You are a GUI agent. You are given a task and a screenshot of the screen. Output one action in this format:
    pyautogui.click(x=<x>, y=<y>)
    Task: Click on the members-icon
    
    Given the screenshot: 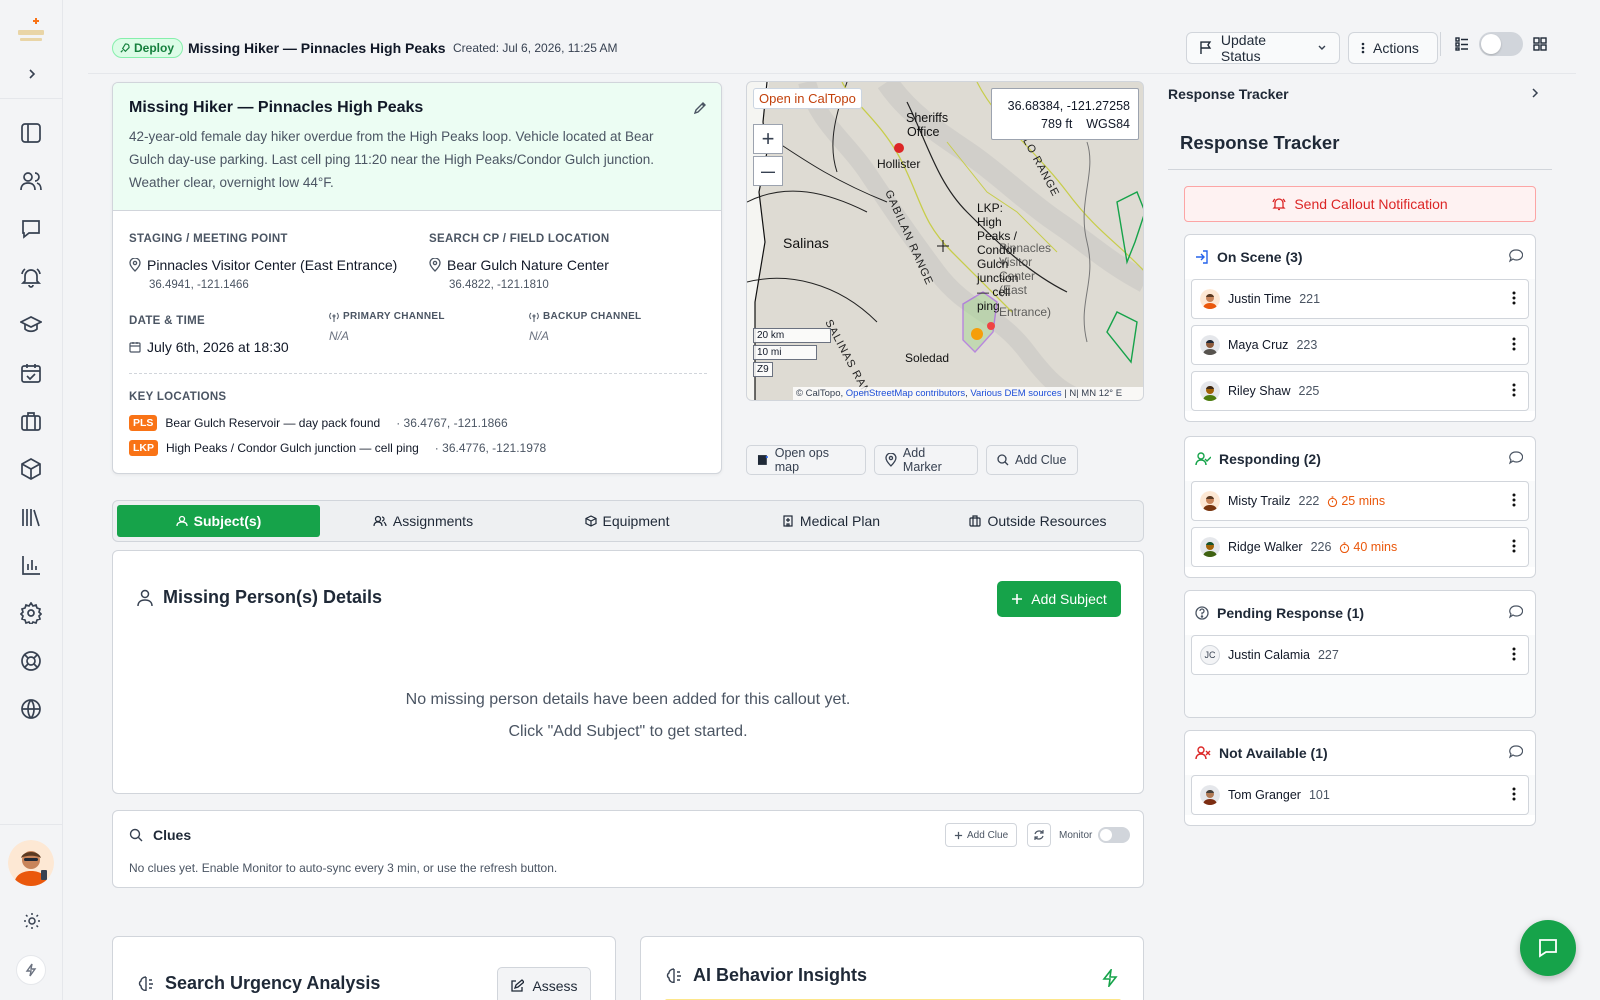 What is the action you would take?
    pyautogui.click(x=31, y=181)
    